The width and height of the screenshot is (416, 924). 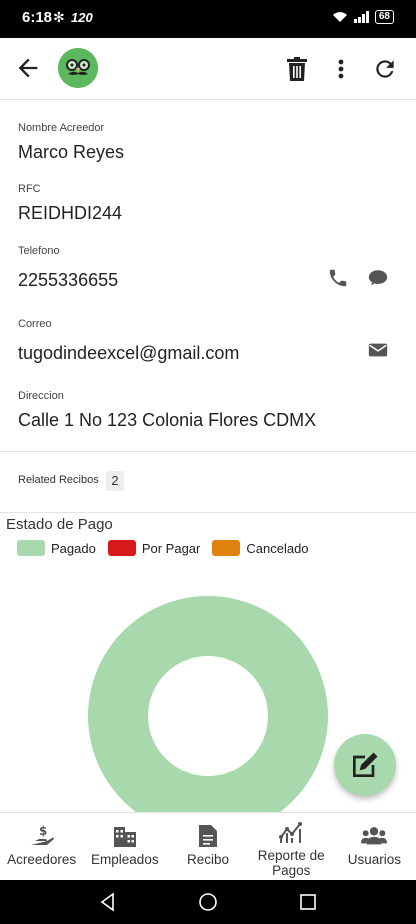 I want to click on telefono-label: Telefono, so click(x=39, y=251).